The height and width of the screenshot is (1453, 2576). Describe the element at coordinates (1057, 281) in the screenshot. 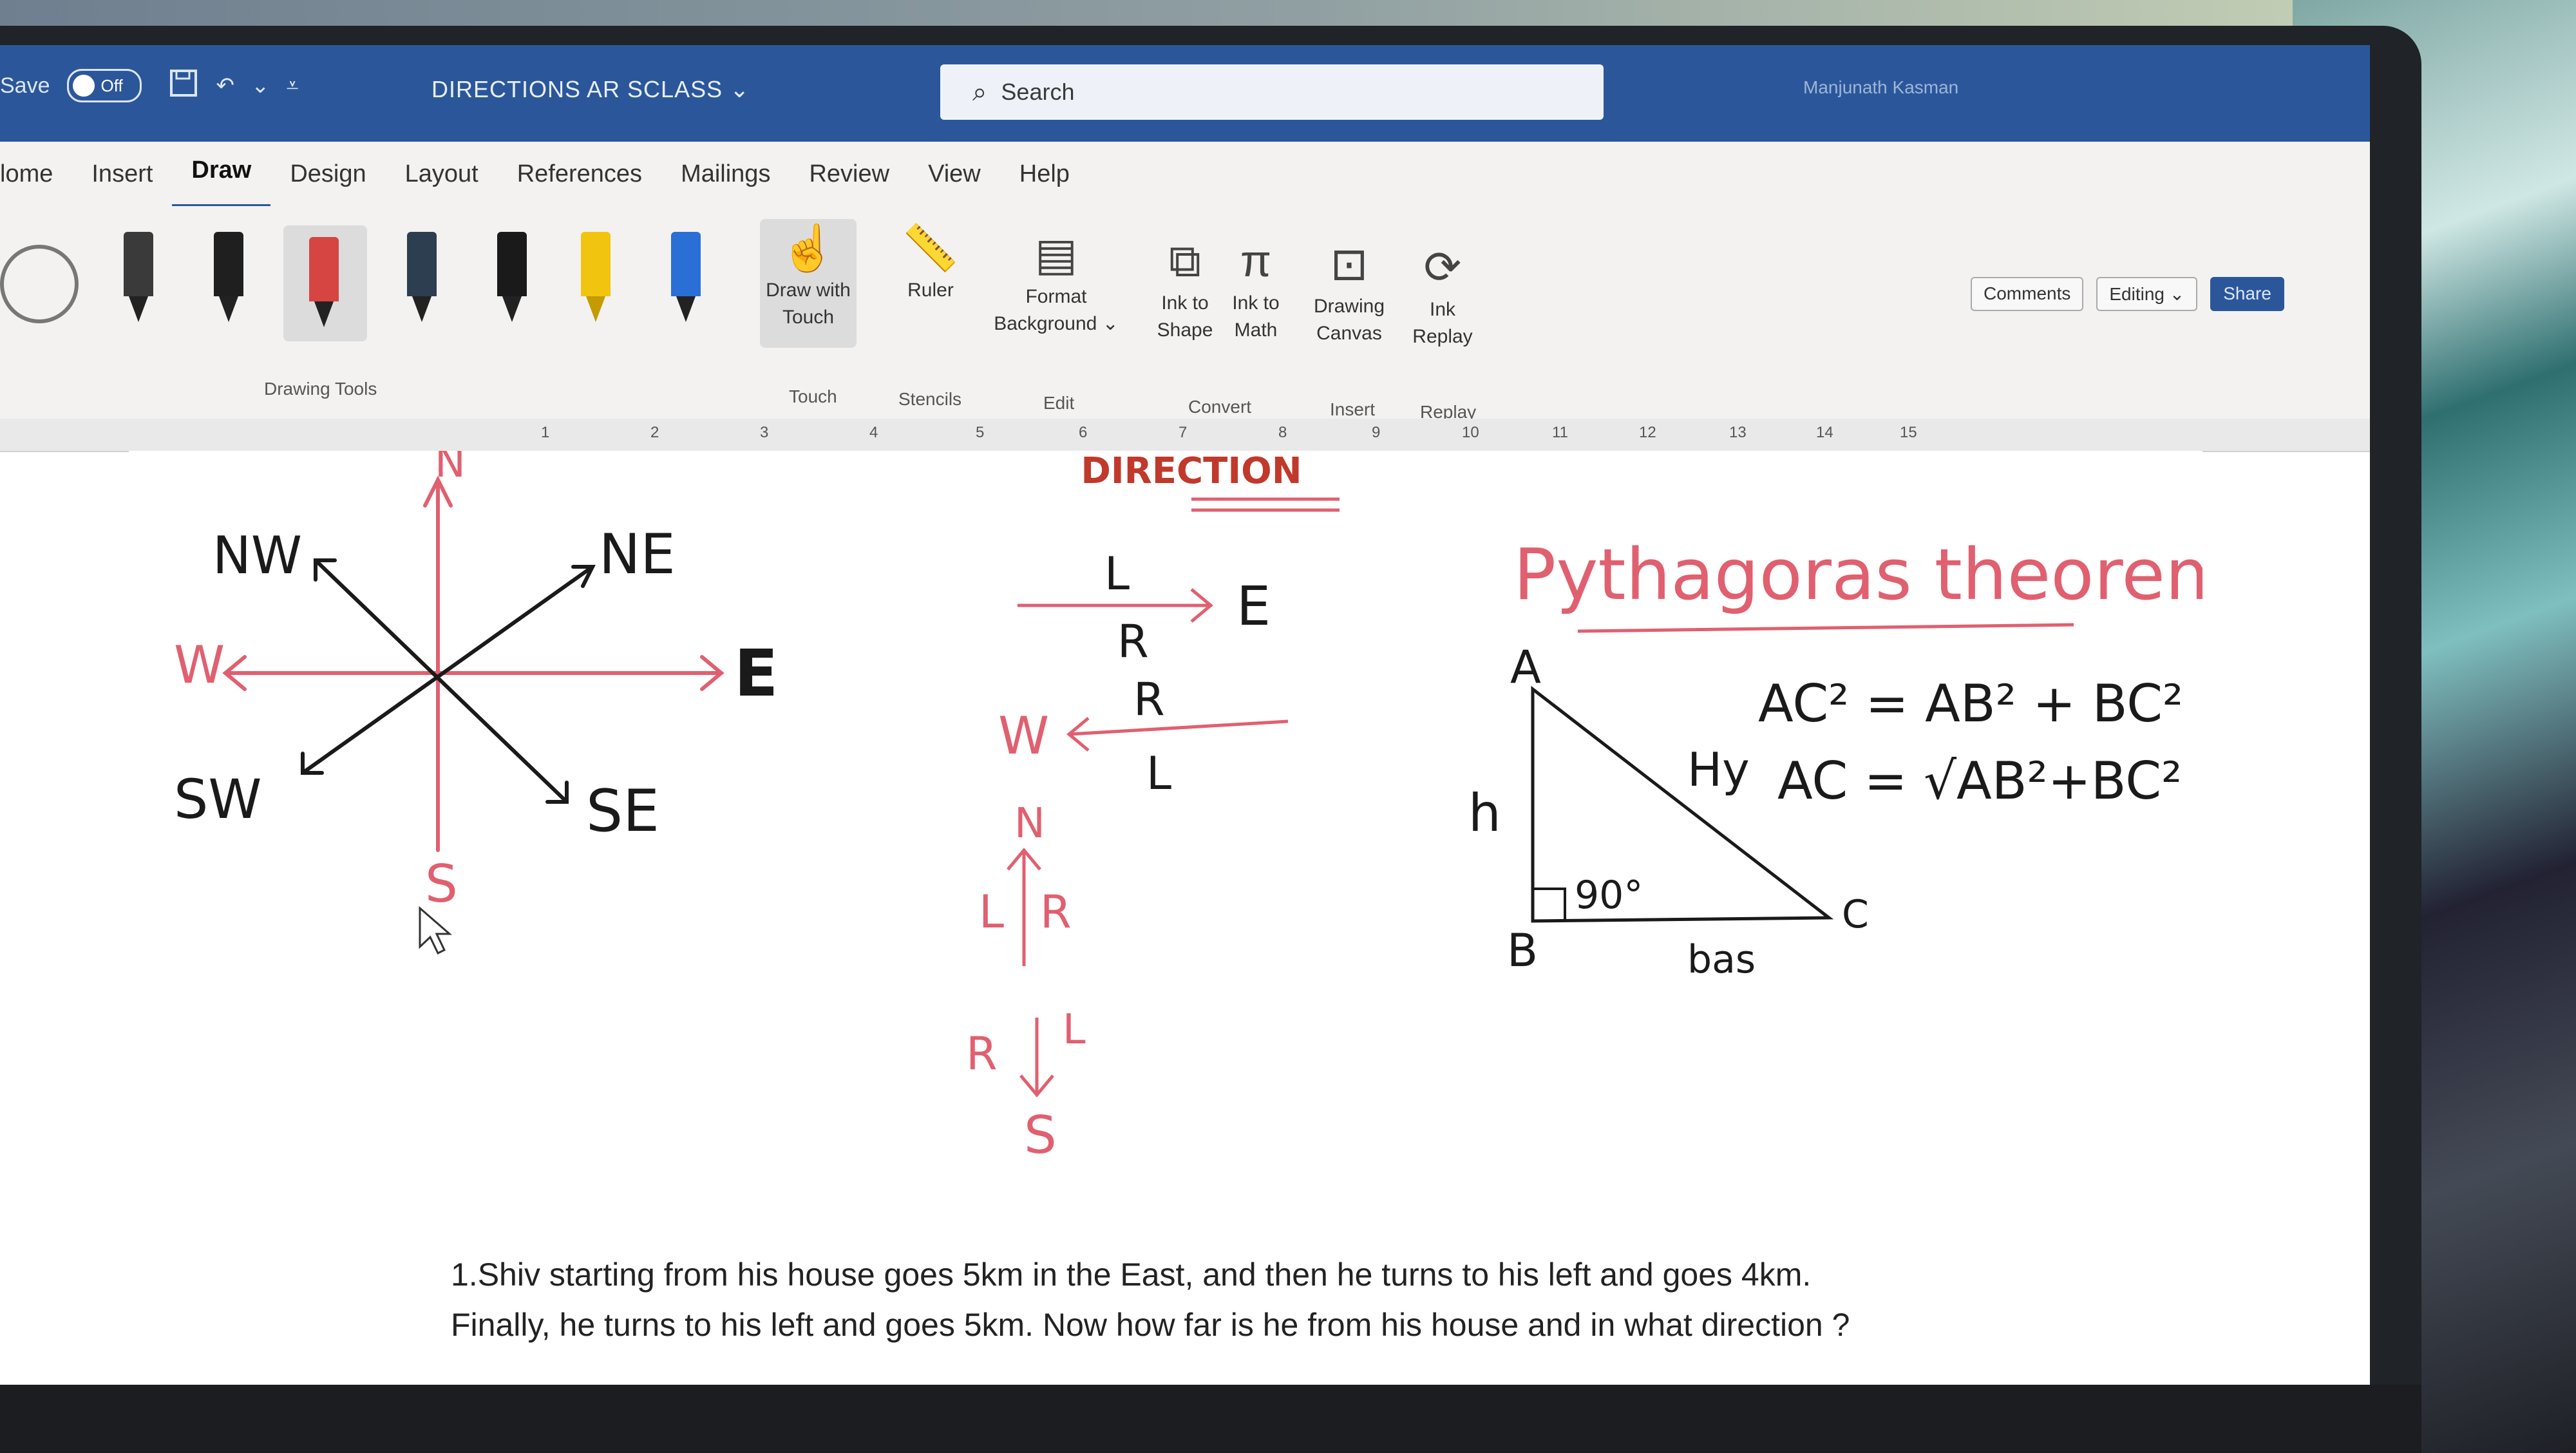

I see `format-background-button: ▤ Format Background ⌄` at that location.